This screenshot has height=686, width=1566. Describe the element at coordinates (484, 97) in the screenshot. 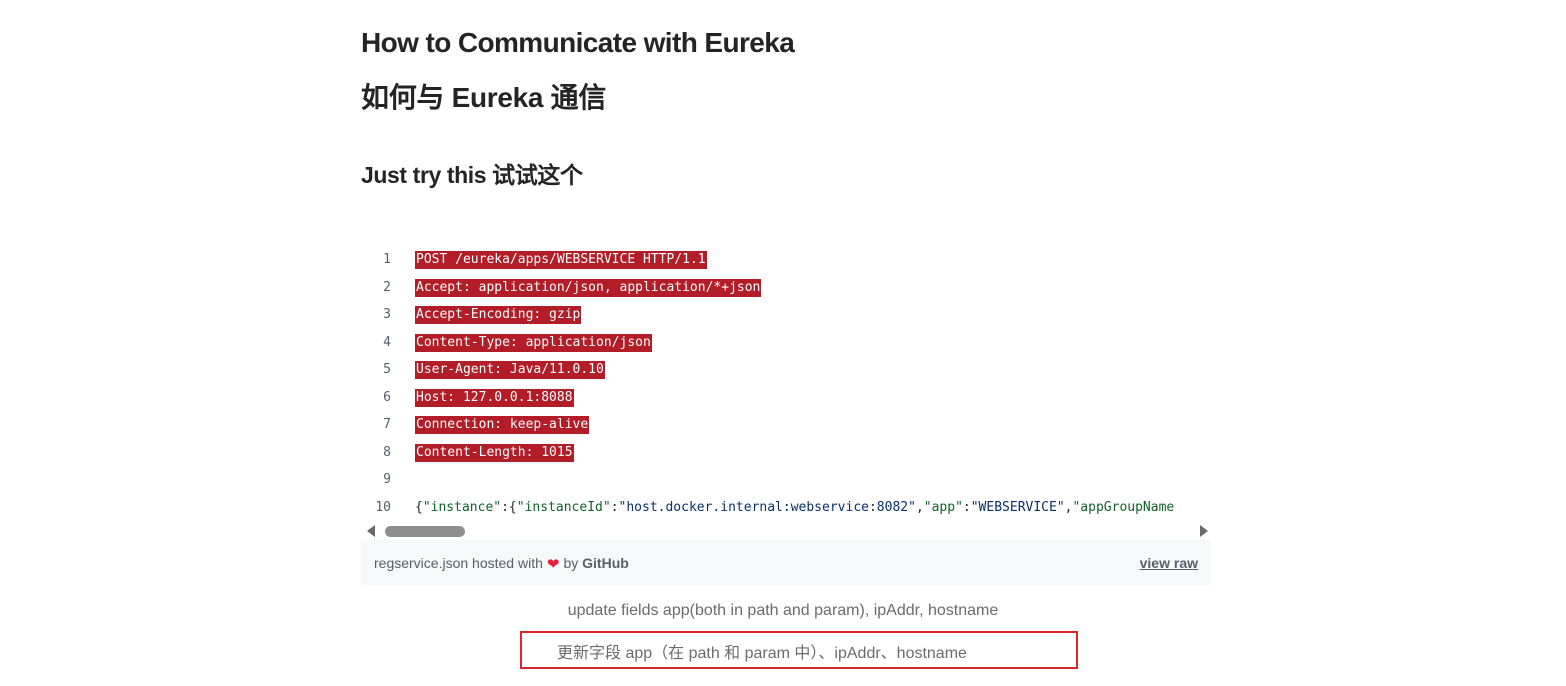

I see `article-title-chinese: 如何与 Eureka 通信` at that location.